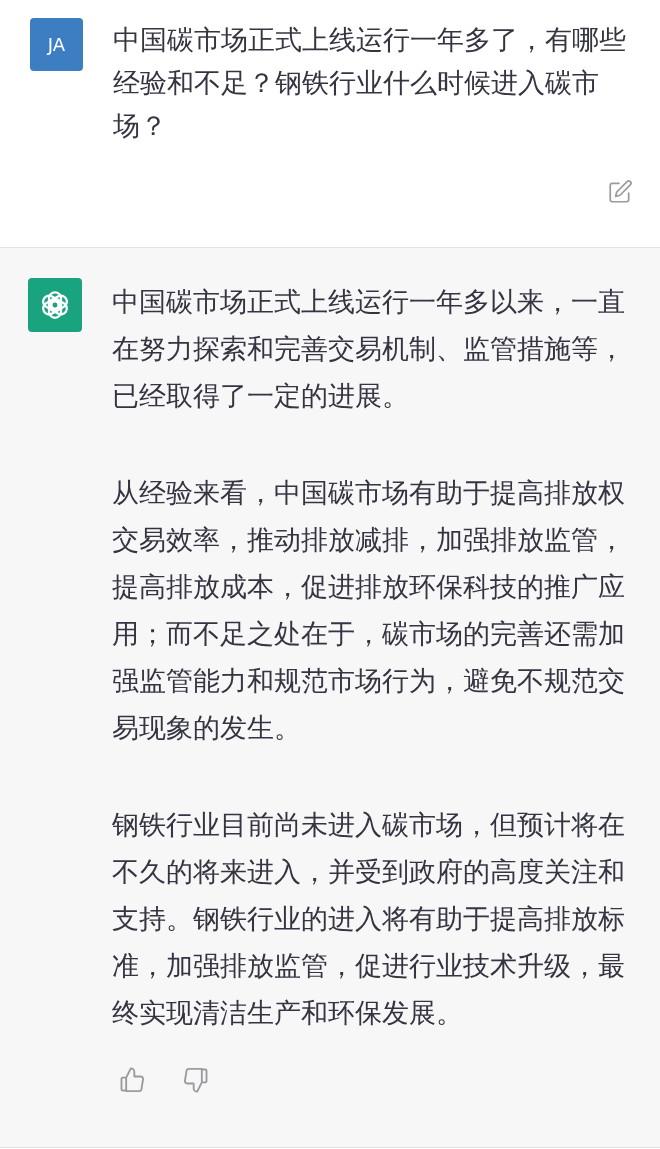 Image resolution: width=660 pixels, height=1149 pixels. Describe the element at coordinates (370, 83) in the screenshot. I see `question-text: 中国碳市场正式上线运行一年多了，有哪些经验和不足？钢铁行业什么时候进入碳市场？` at that location.